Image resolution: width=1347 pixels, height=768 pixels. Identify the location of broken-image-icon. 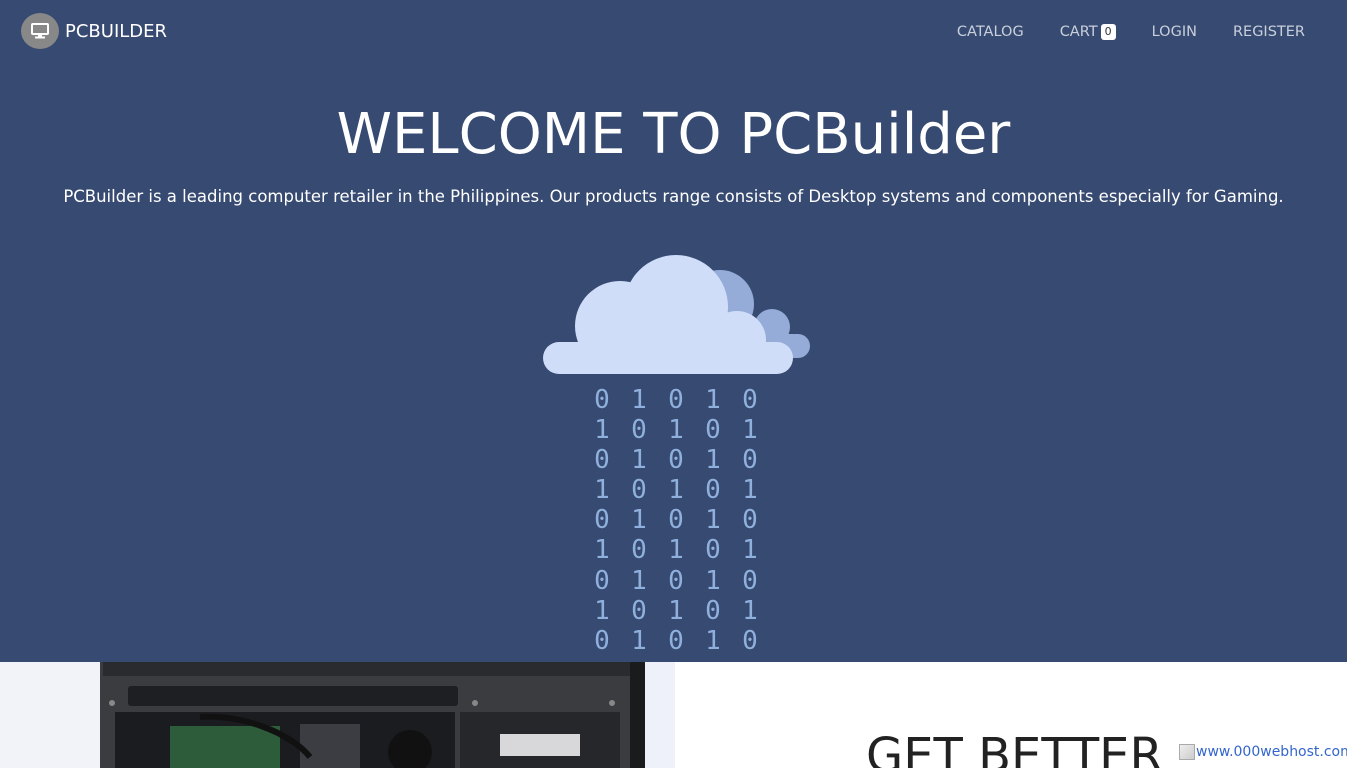
(1187, 752).